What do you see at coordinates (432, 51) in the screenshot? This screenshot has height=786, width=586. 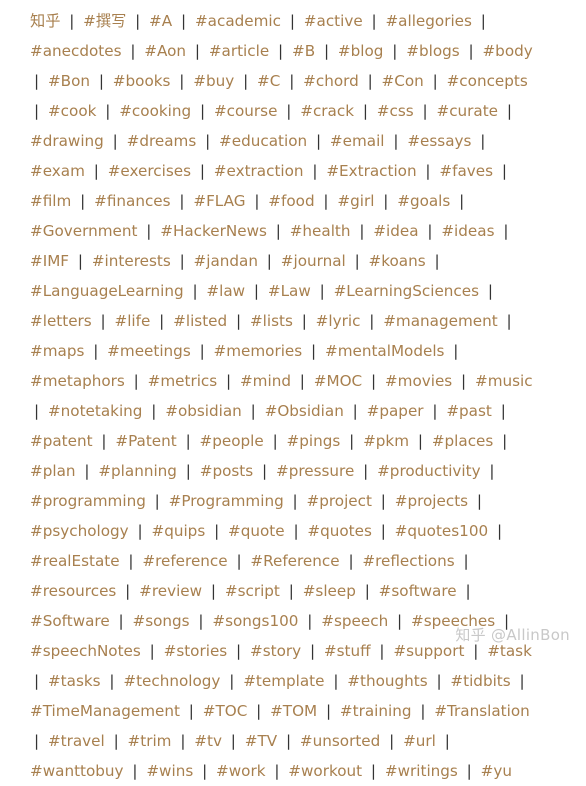 I see `tag-link: #blogs` at bounding box center [432, 51].